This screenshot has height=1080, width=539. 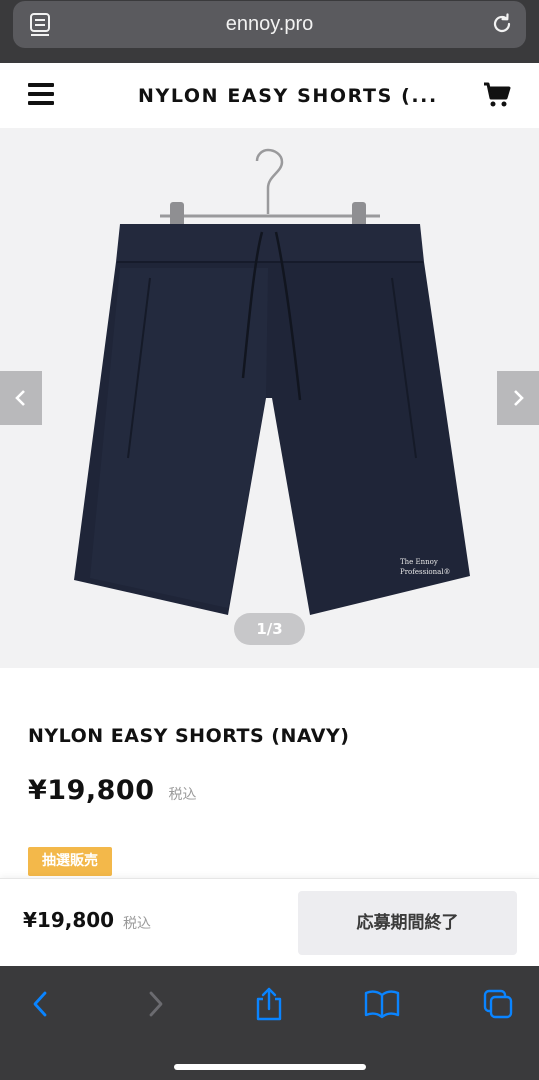 I want to click on forward-icon, so click(x=156, y=1004).